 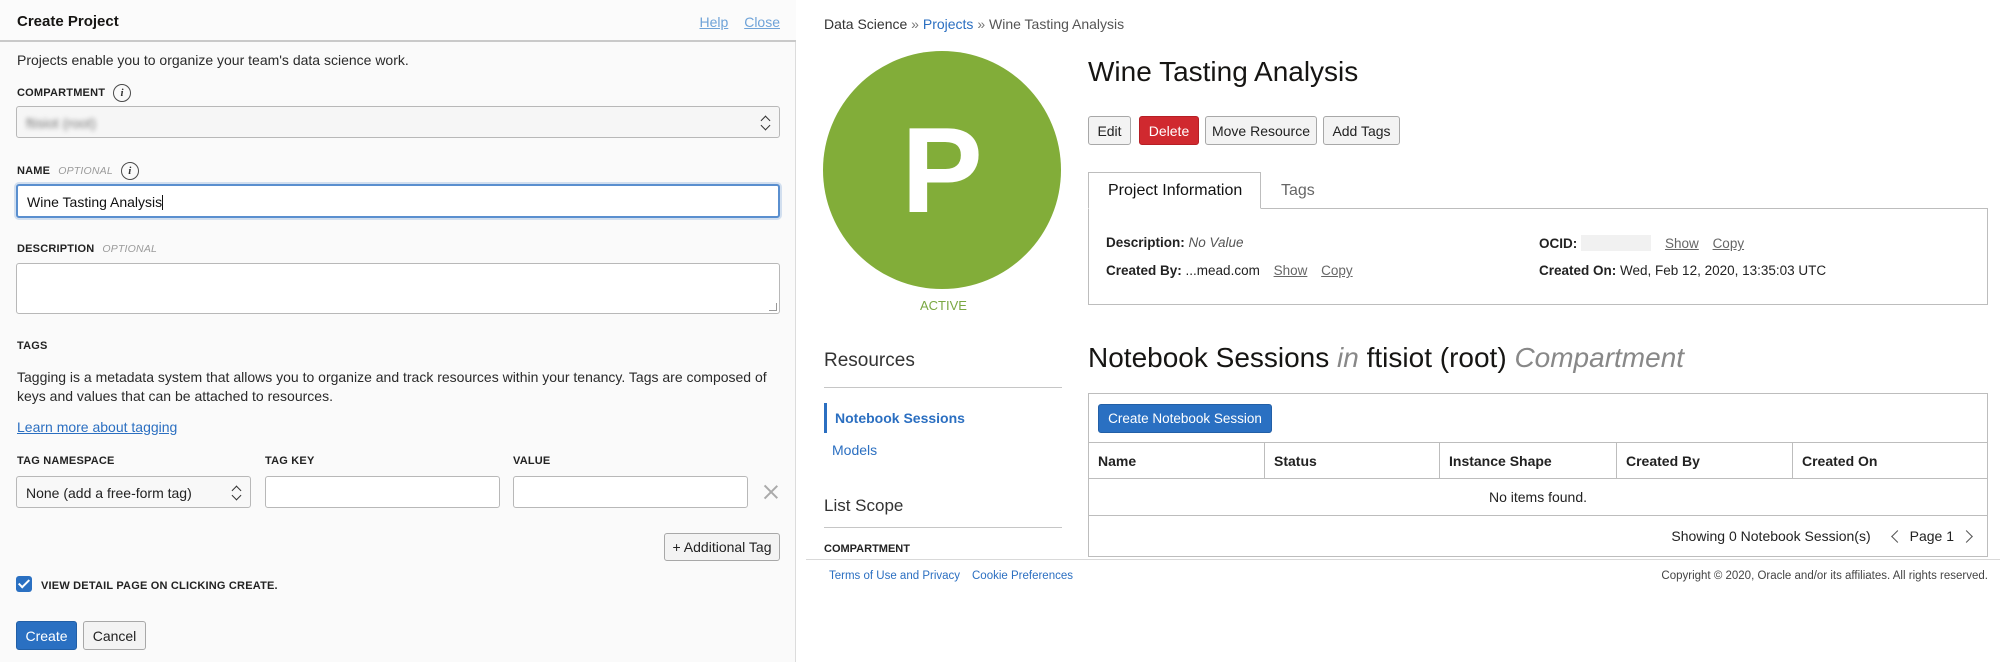 What do you see at coordinates (714, 22) in the screenshot?
I see `help-link: Help` at bounding box center [714, 22].